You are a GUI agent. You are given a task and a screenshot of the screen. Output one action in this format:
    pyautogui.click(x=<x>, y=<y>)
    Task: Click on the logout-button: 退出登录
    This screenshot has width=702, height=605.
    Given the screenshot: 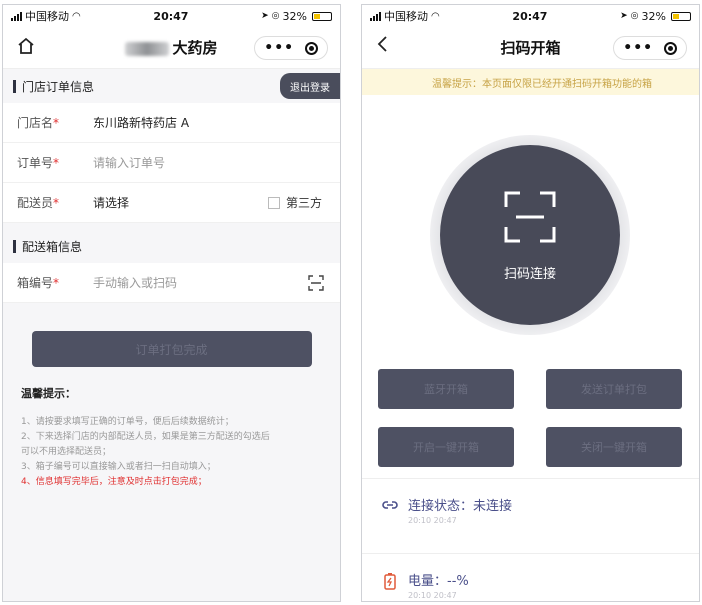 What is the action you would take?
    pyautogui.click(x=310, y=86)
    